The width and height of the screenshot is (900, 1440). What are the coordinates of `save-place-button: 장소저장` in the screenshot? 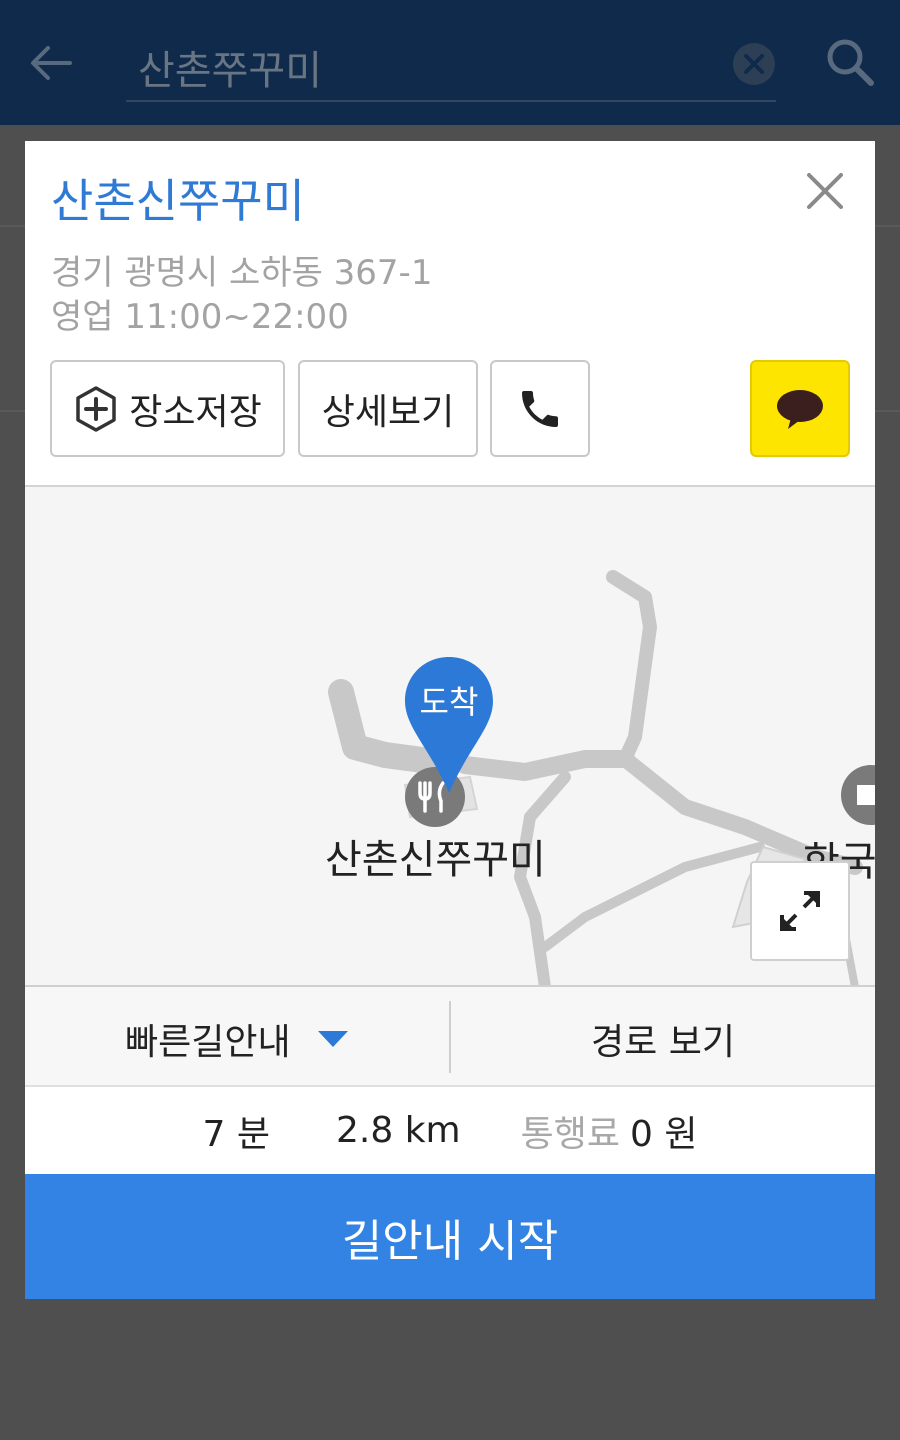 It's located at (167, 408).